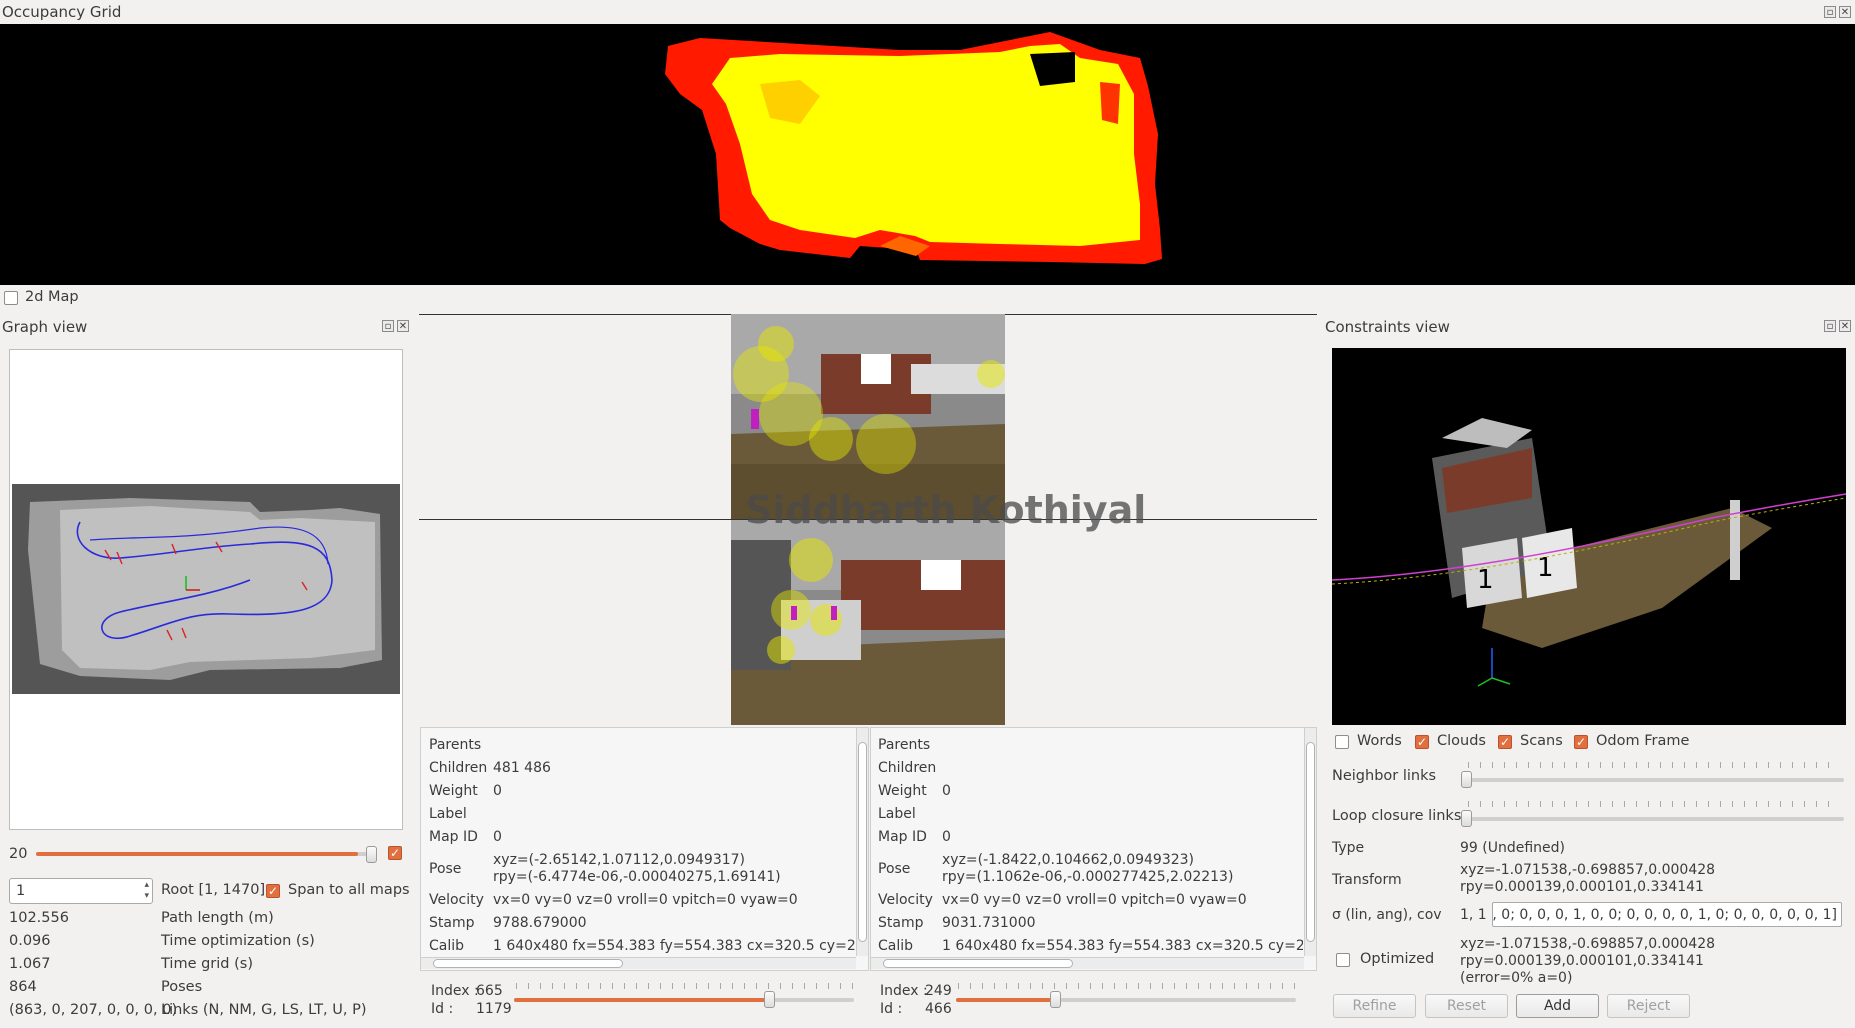  Describe the element at coordinates (489, 991) in the screenshot. I see `node-a-index-value: 665` at that location.